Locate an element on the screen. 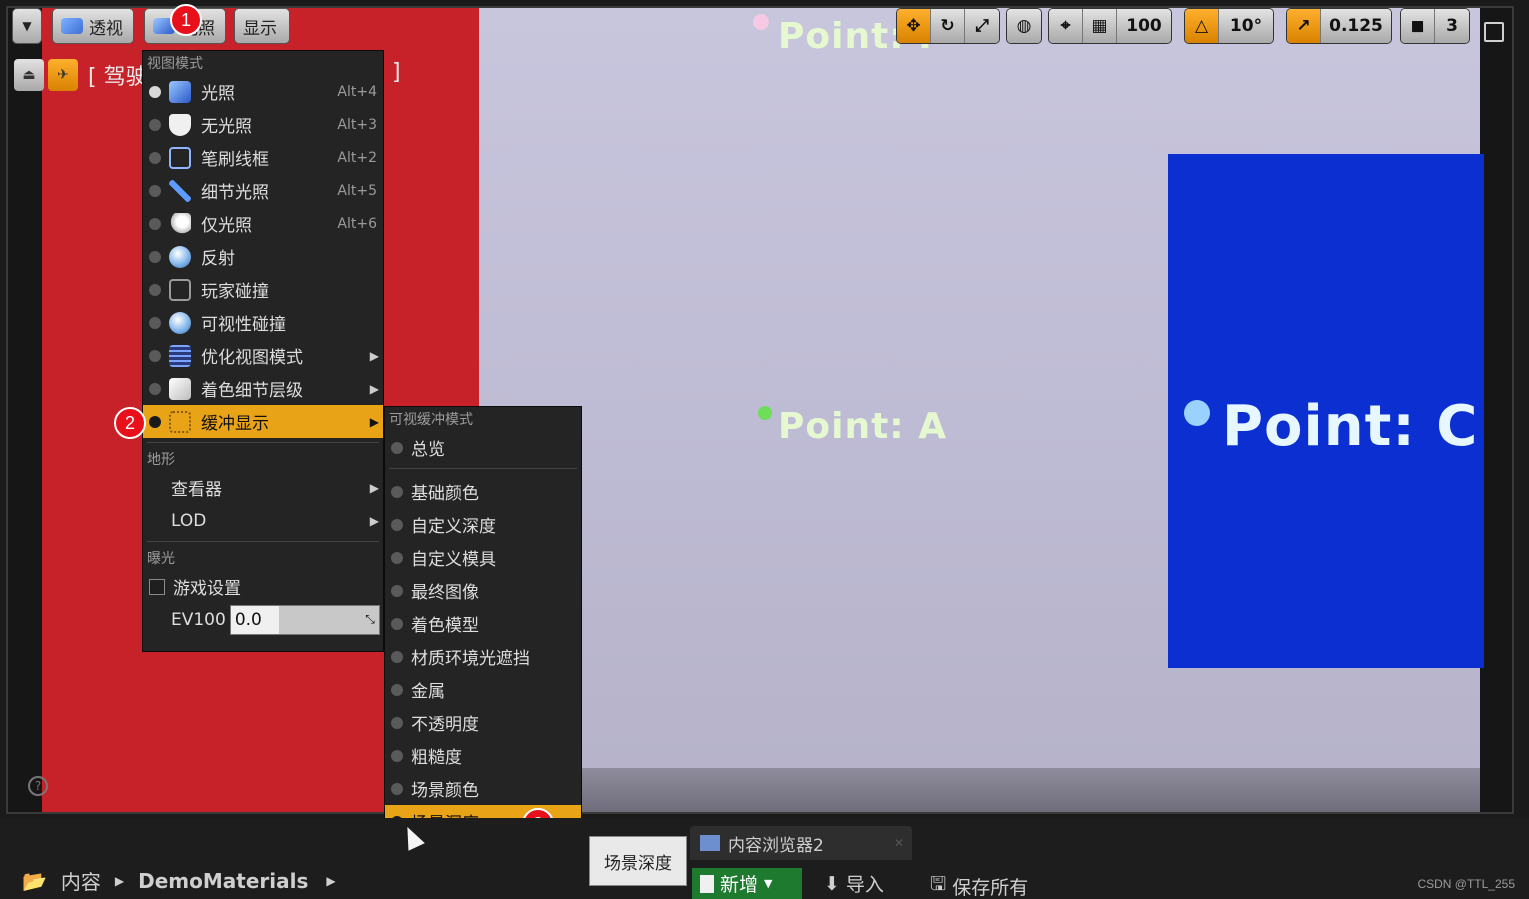  step-badge-1: 1 is located at coordinates (186, 20).